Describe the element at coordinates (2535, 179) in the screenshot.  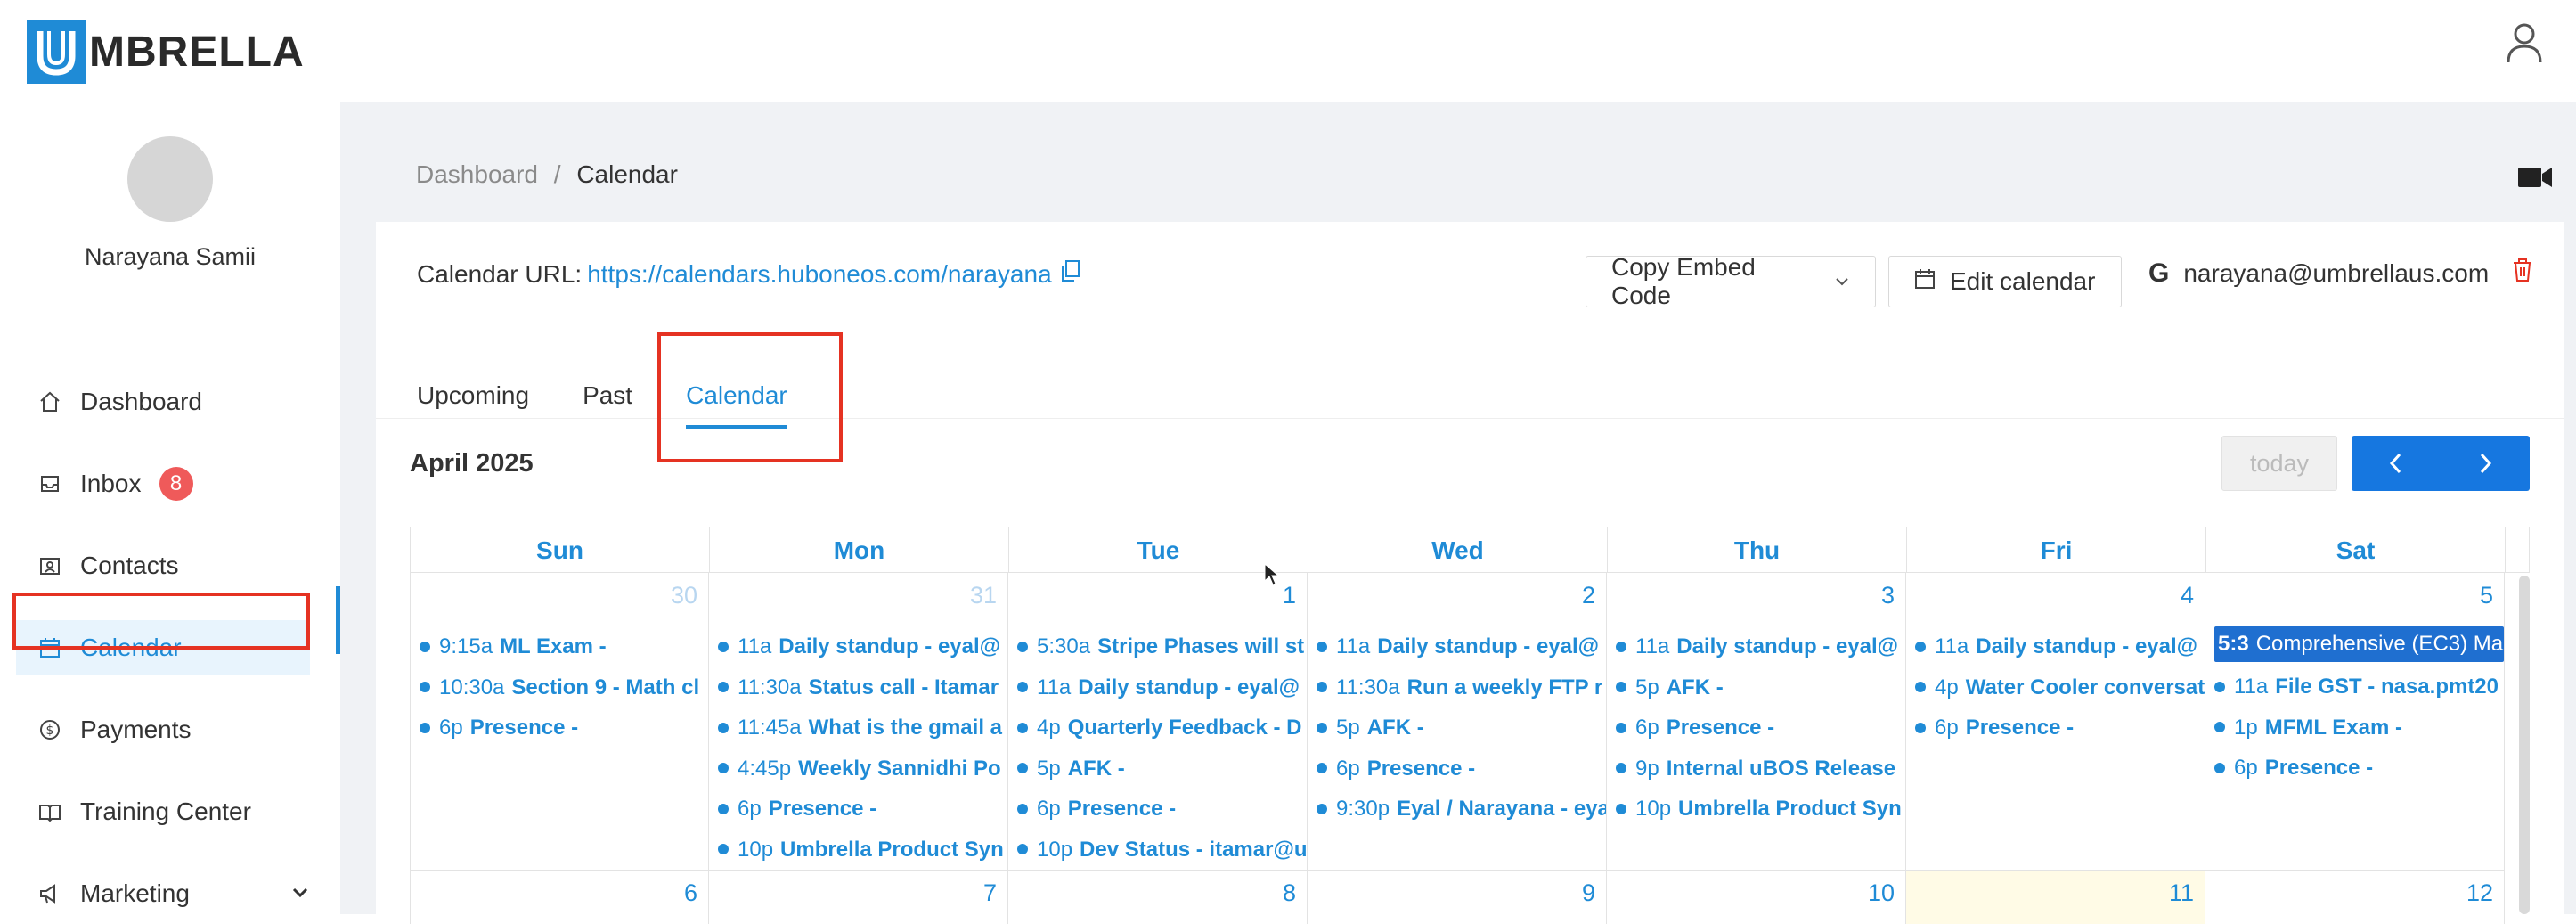
I see `video-camera-icon` at that location.